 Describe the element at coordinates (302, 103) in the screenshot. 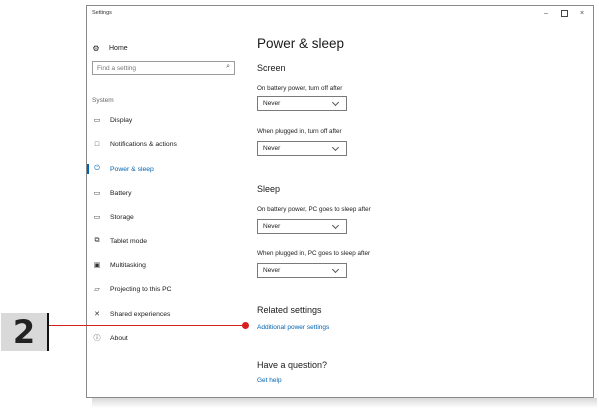

I see `screen-battery-dropdown: Never` at that location.